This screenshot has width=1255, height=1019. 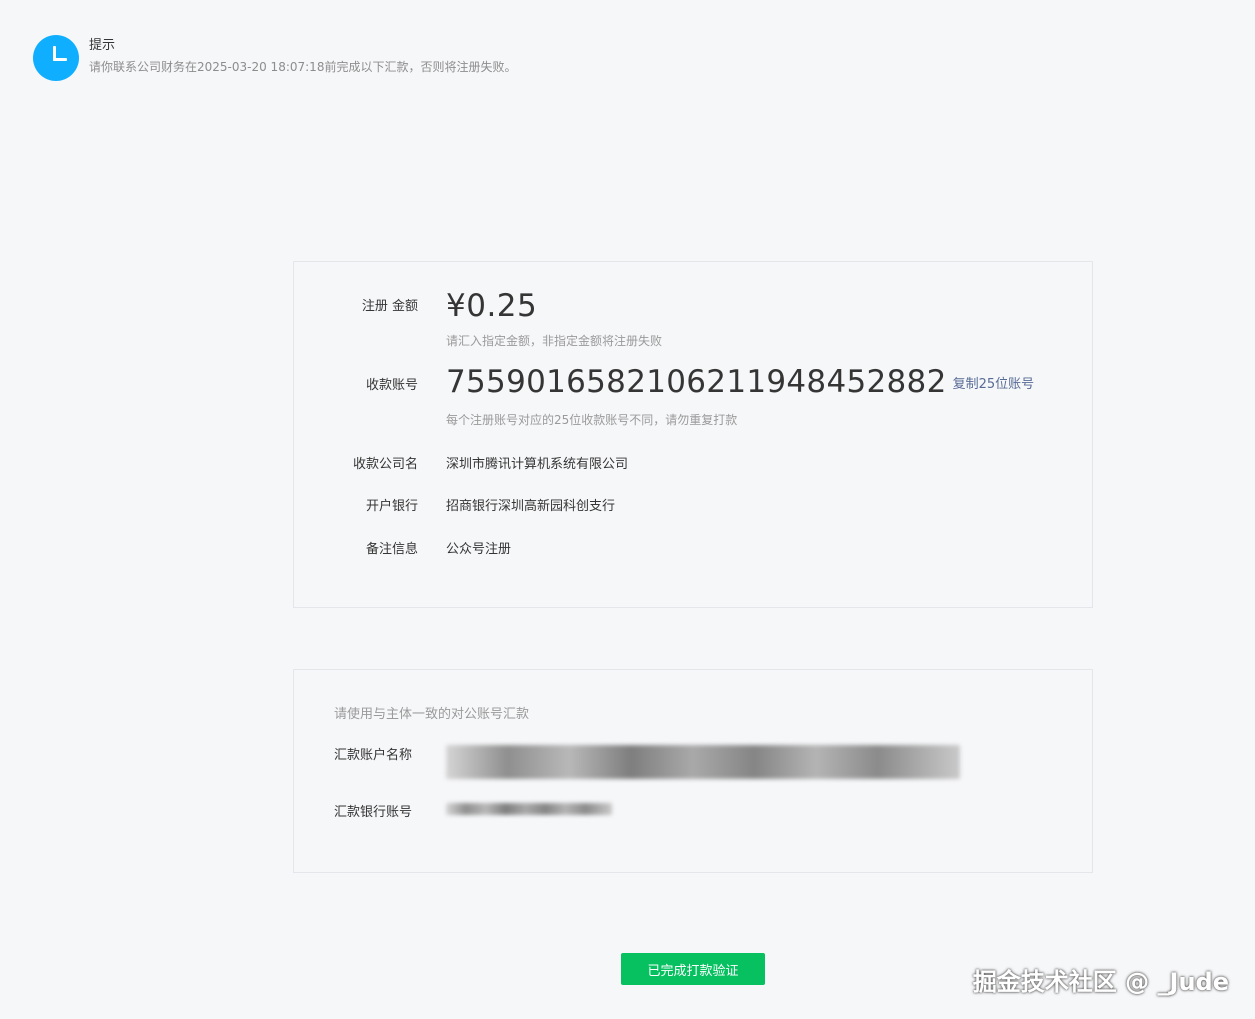 I want to click on sender-account-label: 汇款银行账号, so click(x=373, y=812).